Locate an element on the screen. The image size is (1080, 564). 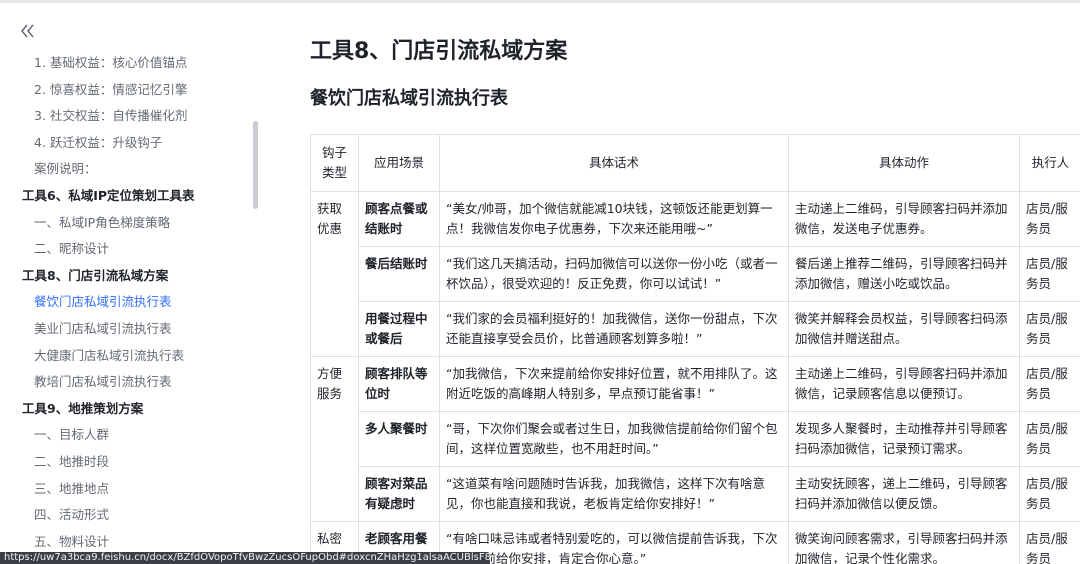
cell-action: 餐后递上推荐二维码，引导顾客扫码并添加微信，赠送小吃或饮品。 is located at coordinates (904, 274).